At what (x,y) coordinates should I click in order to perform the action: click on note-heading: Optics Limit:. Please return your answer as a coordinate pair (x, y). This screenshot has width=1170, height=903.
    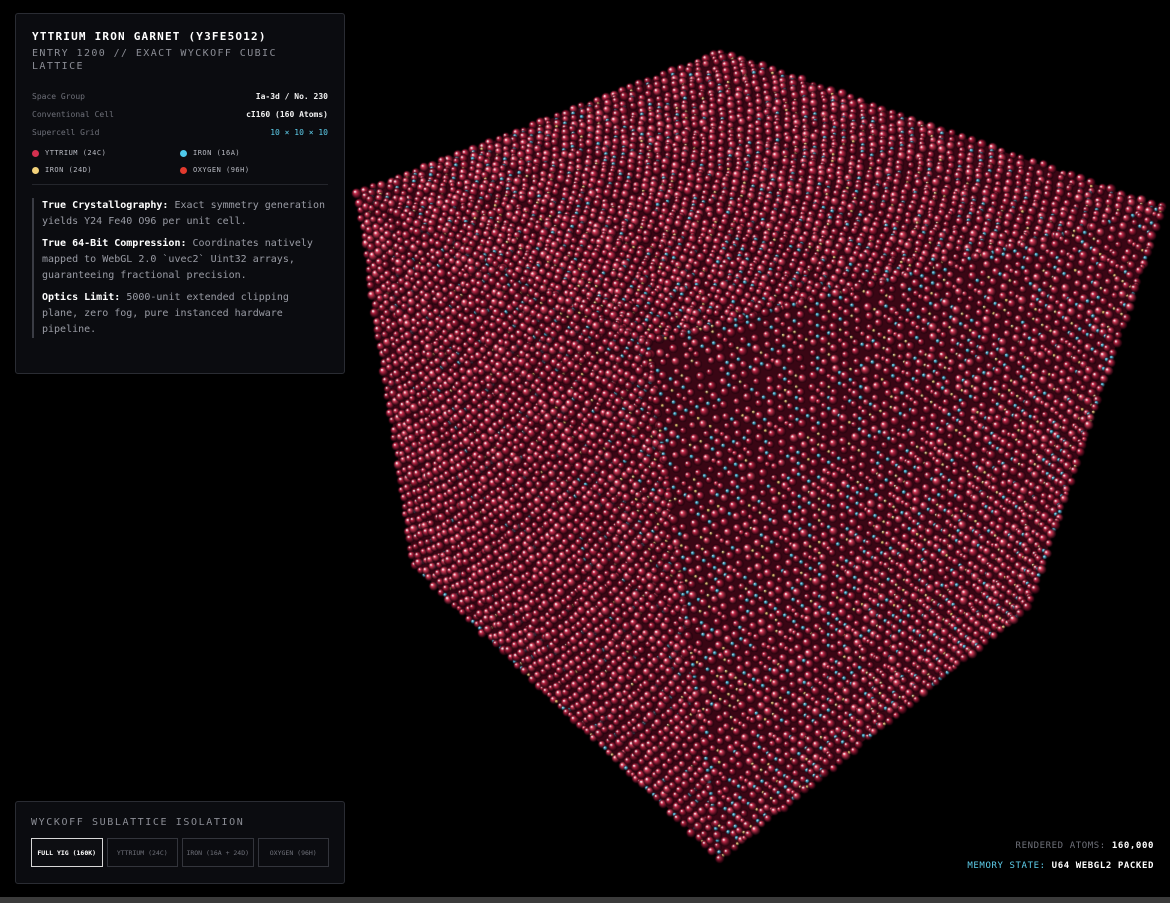
    Looking at the image, I should click on (81, 297).